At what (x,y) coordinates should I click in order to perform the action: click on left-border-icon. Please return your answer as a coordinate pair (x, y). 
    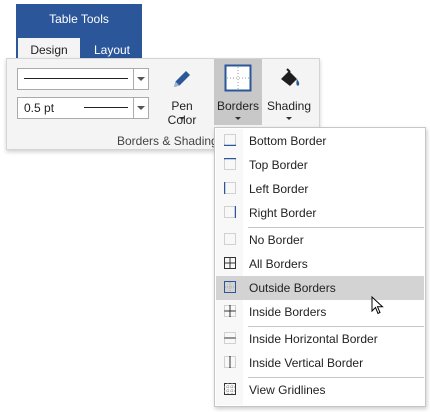
    Looking at the image, I should click on (230, 188).